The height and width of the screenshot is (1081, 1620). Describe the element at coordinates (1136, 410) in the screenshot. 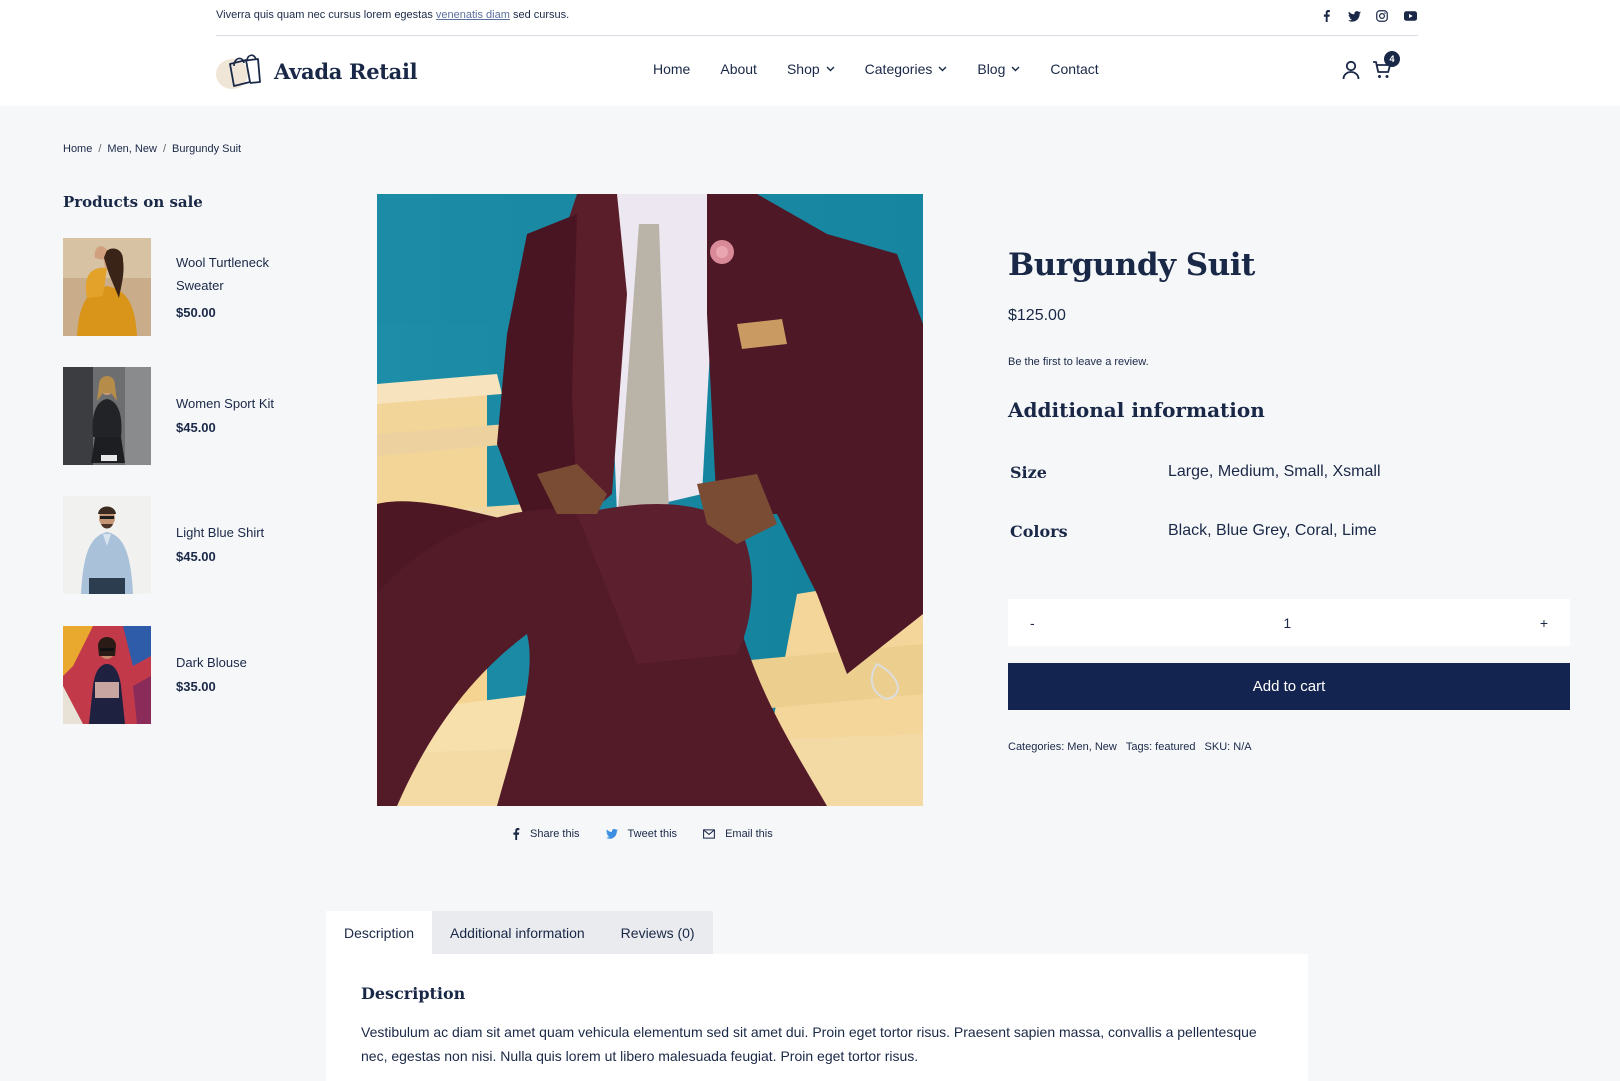

I see `additional-info-heading: Additional information` at that location.